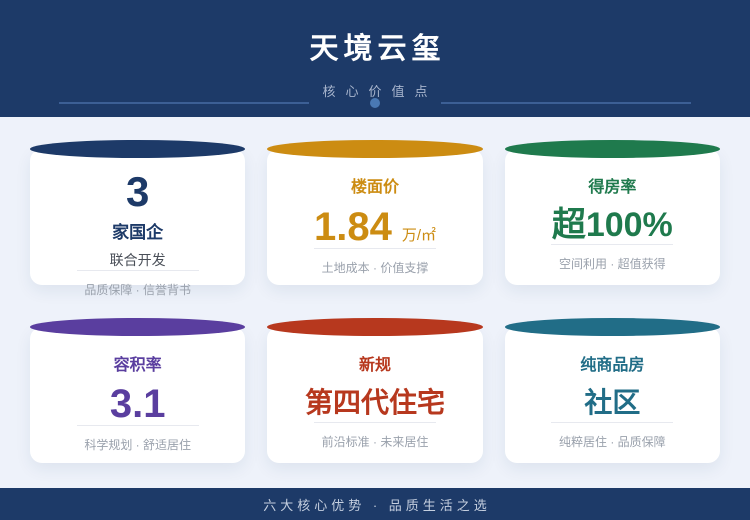 The height and width of the screenshot is (520, 750). Describe the element at coordinates (137, 260) in the screenshot. I see `developers-sublabel: 联合开发` at that location.